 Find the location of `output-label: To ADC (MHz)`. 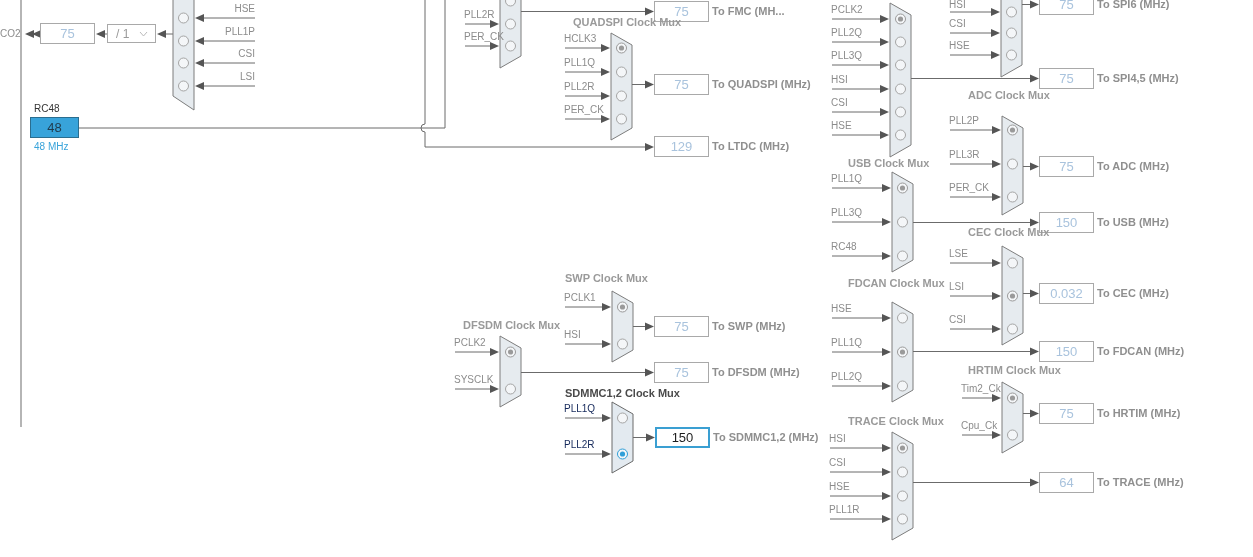

output-label: To ADC (MHz) is located at coordinates (1133, 166).